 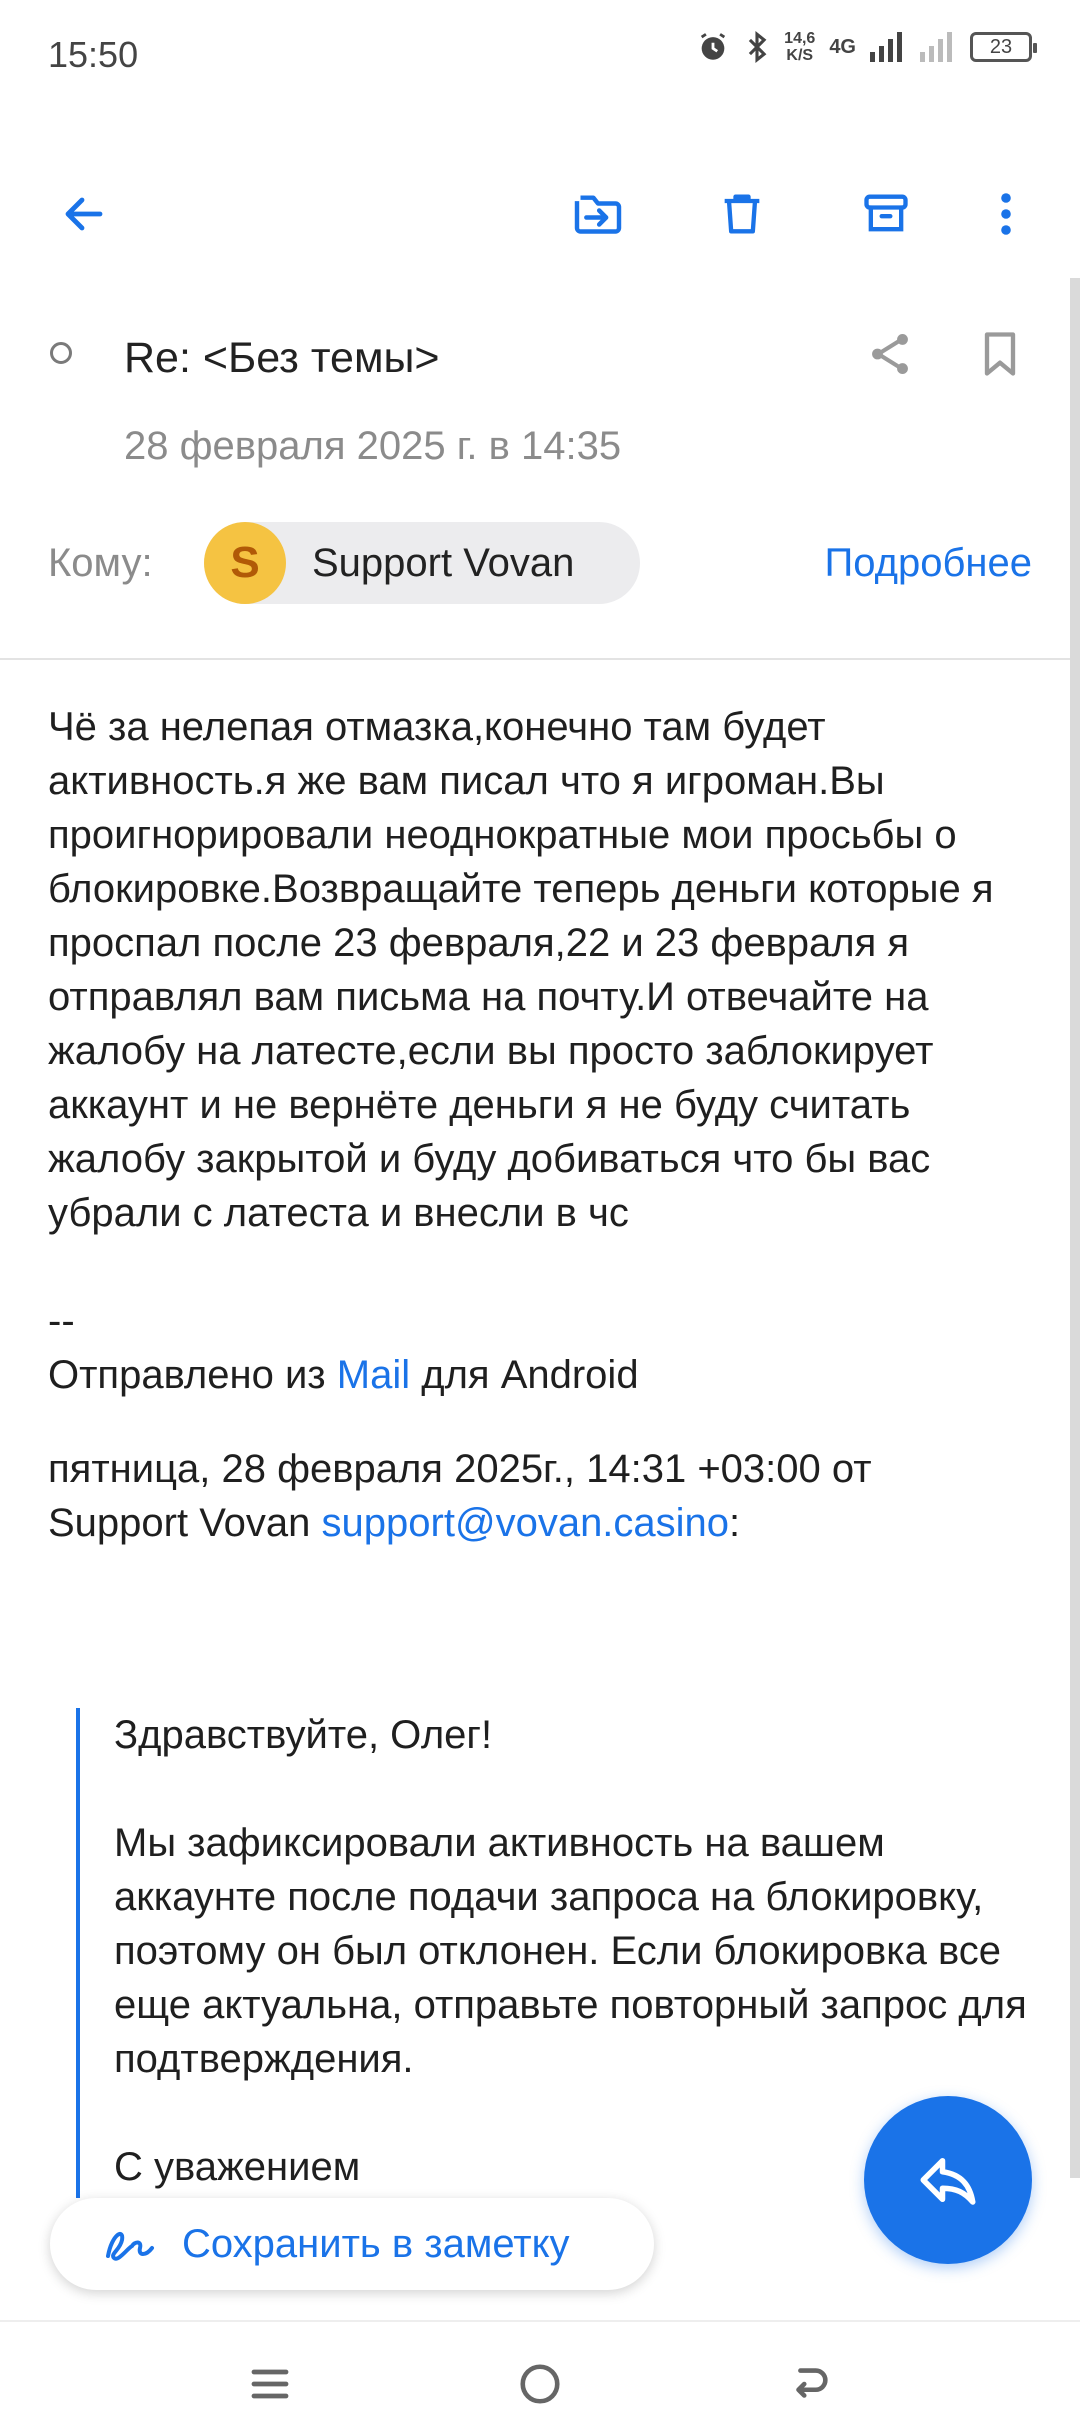 What do you see at coordinates (1003, 47) in the screenshot?
I see `battery-icon: 23` at bounding box center [1003, 47].